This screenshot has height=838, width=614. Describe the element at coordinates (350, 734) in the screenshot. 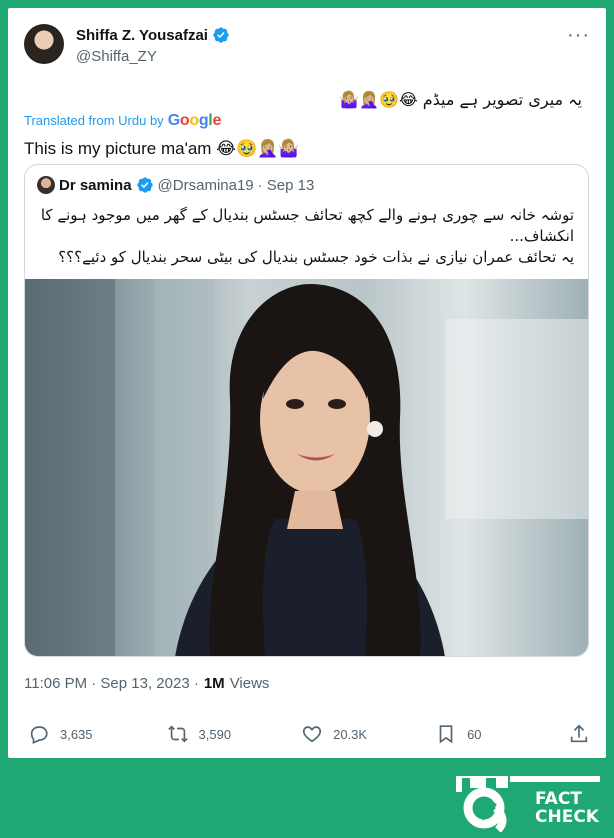

I see `like-count: 20.3K` at that location.